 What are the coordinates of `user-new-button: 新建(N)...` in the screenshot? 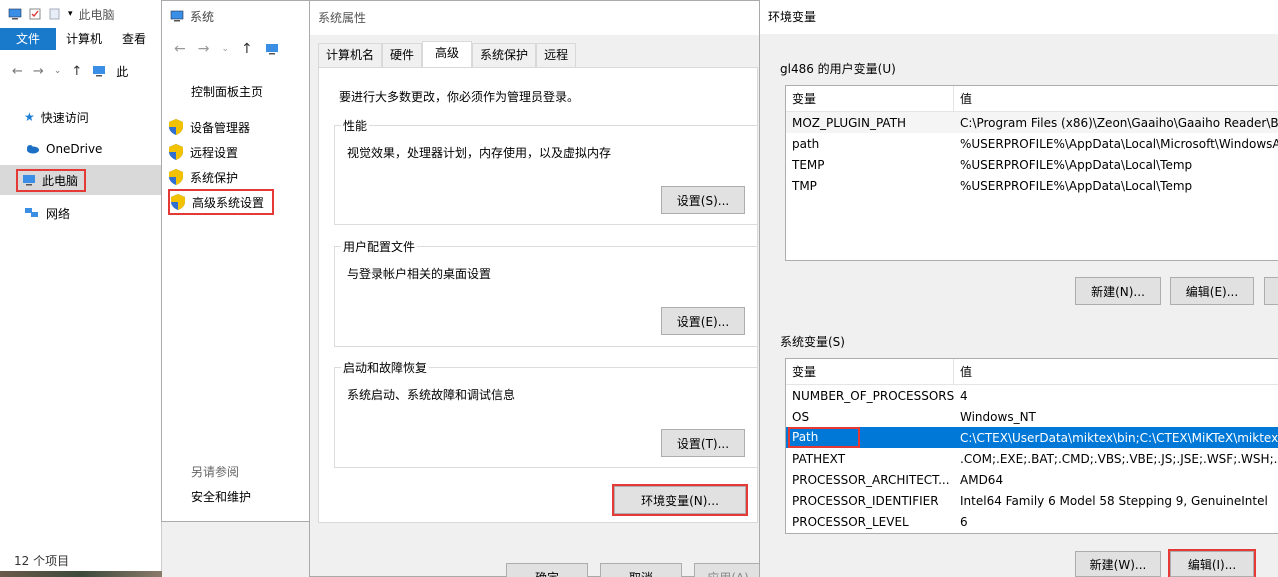 It's located at (1118, 291).